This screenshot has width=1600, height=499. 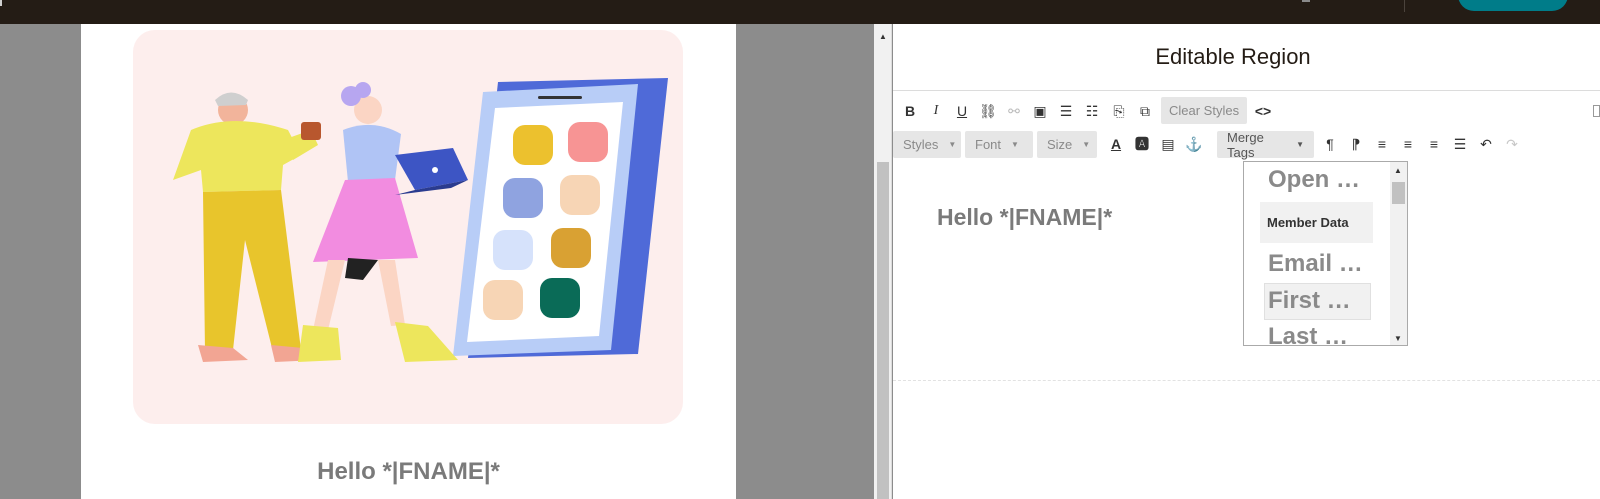 What do you see at coordinates (1025, 217) in the screenshot?
I see `editor-greeting: Hello *|FNAME|*` at bounding box center [1025, 217].